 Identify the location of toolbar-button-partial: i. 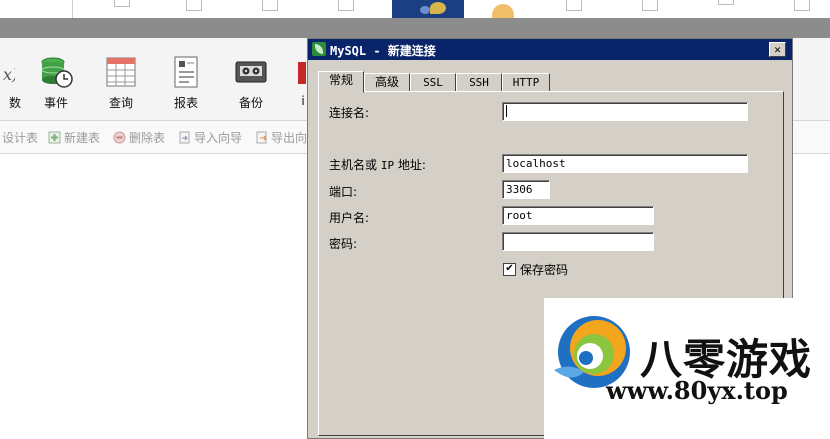
(291, 82).